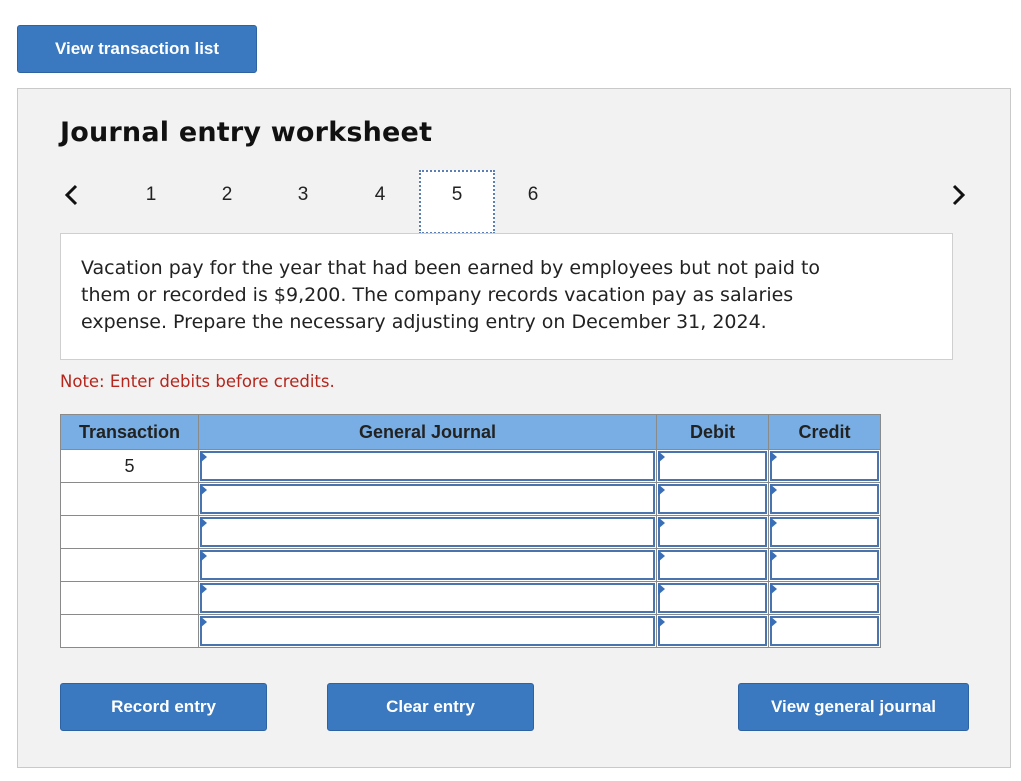  Describe the element at coordinates (72, 195) in the screenshot. I see `chevron-left-icon` at that location.